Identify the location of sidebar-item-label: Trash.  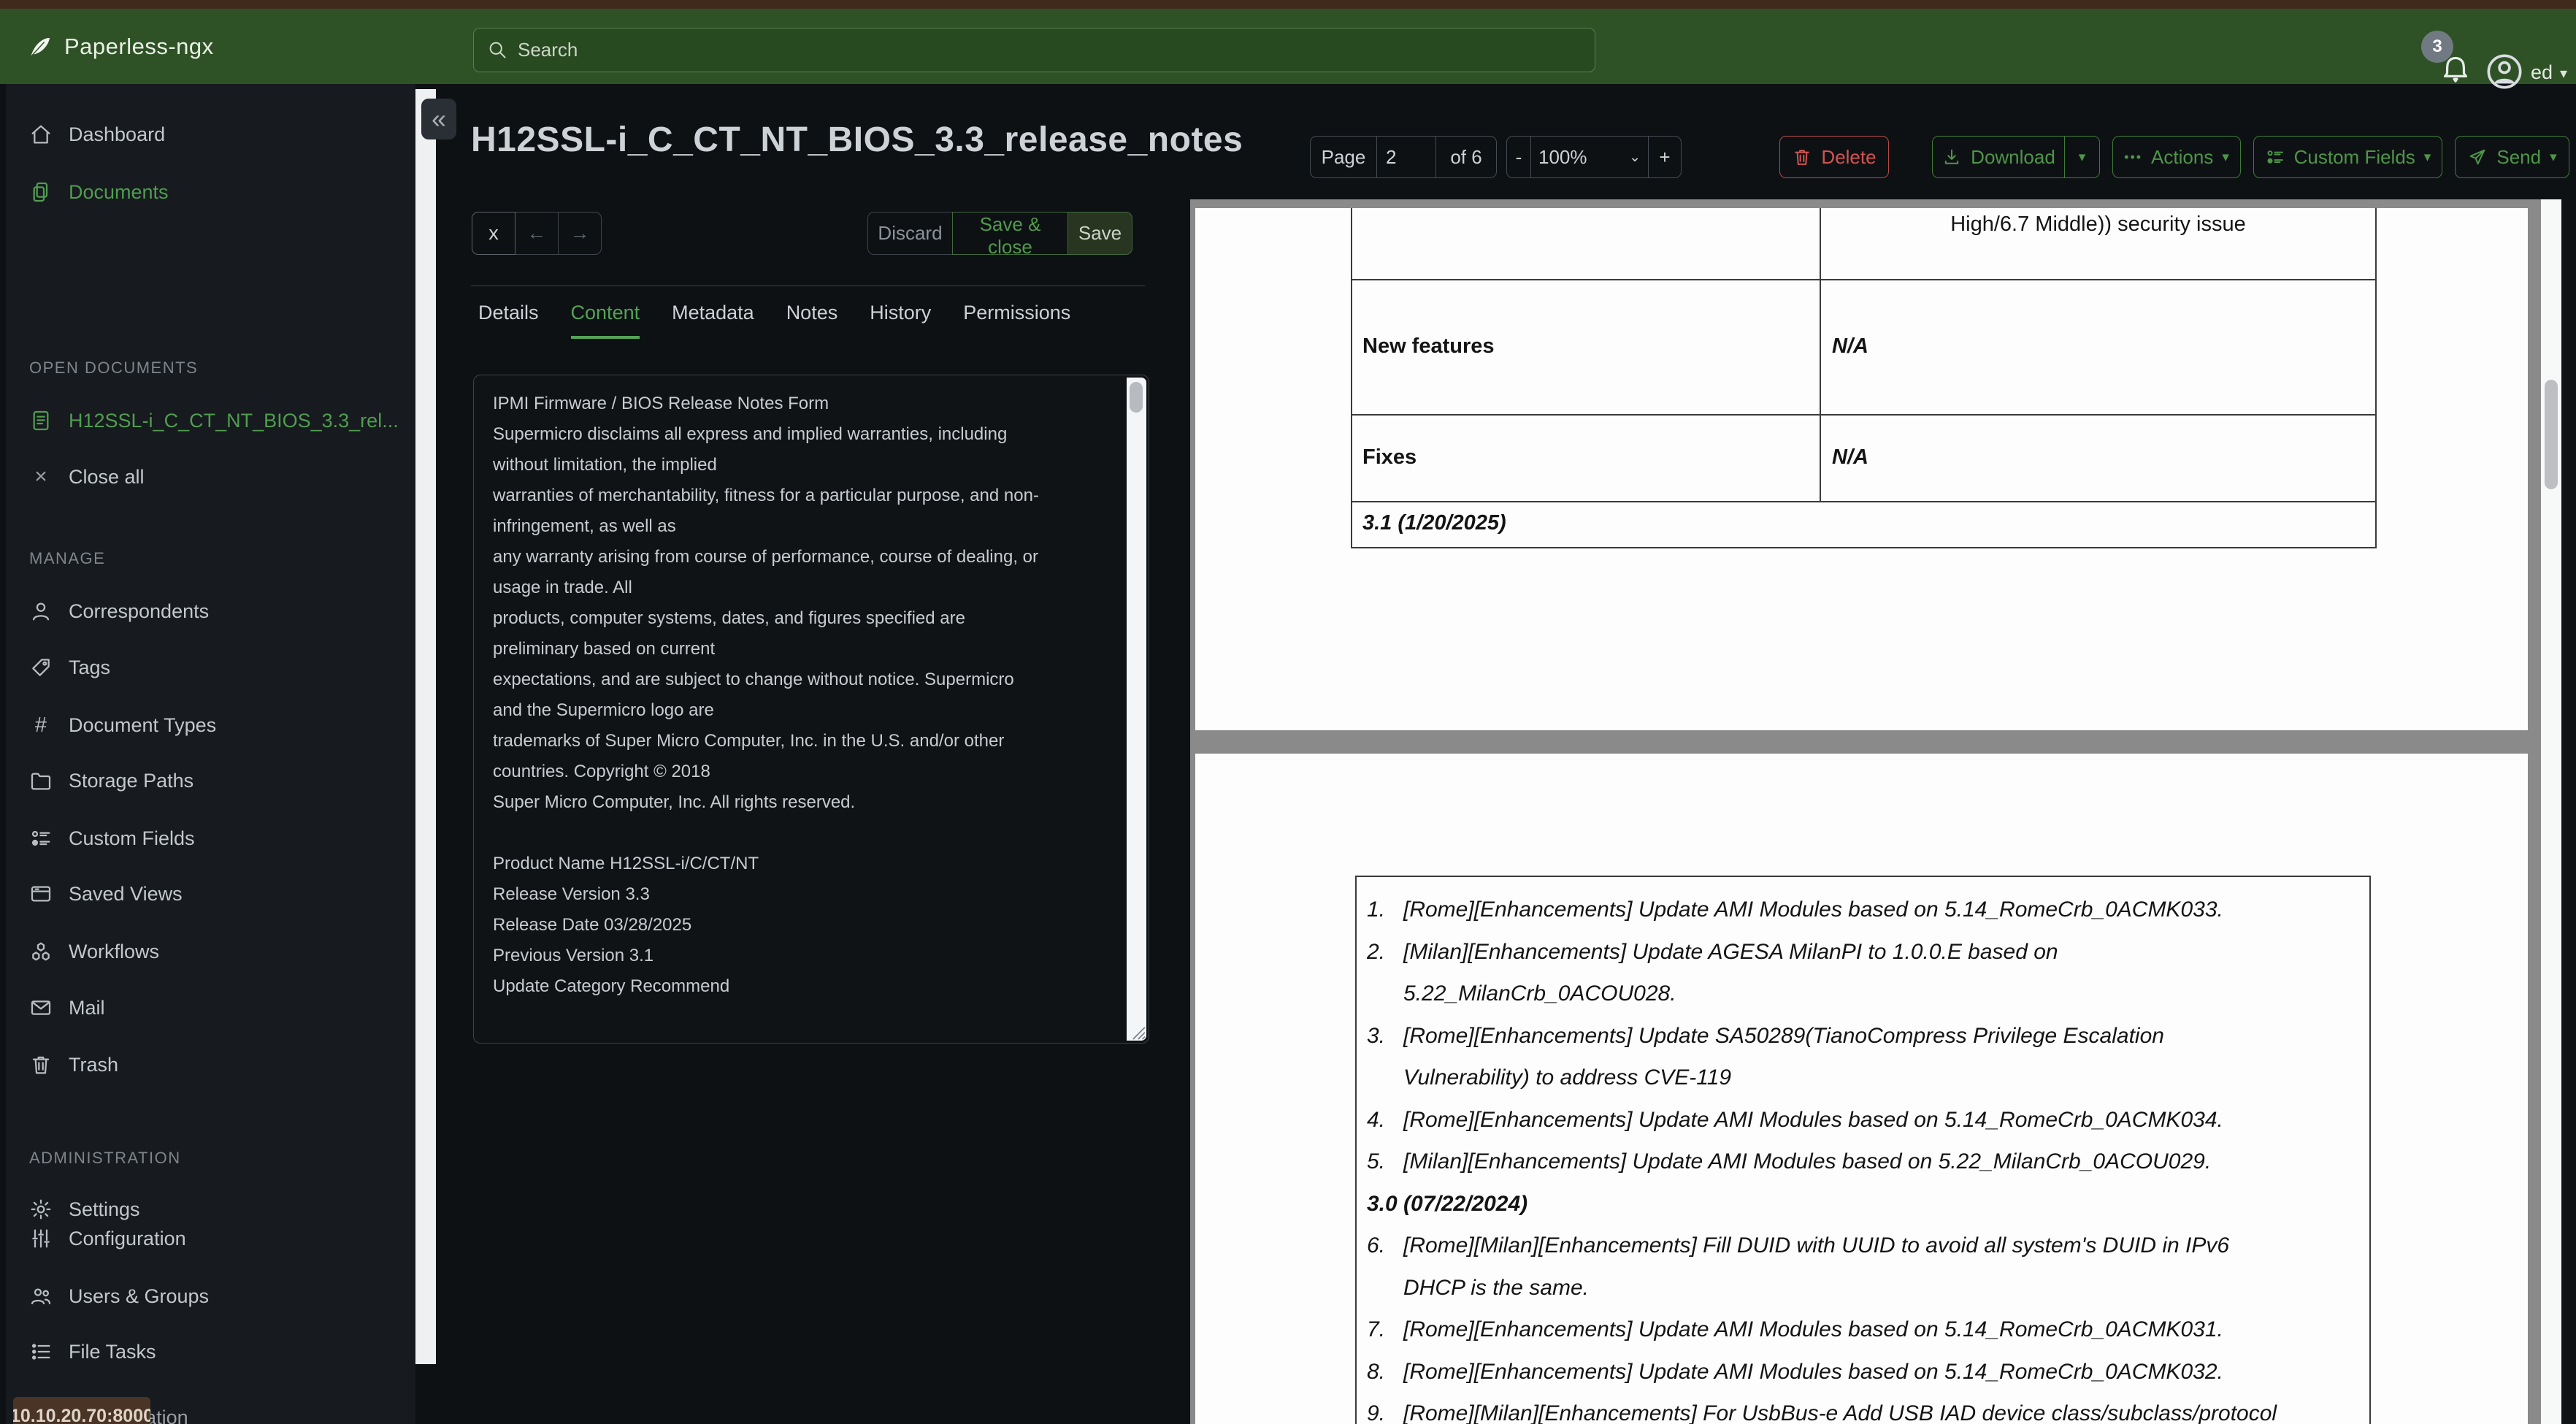
(94, 1065).